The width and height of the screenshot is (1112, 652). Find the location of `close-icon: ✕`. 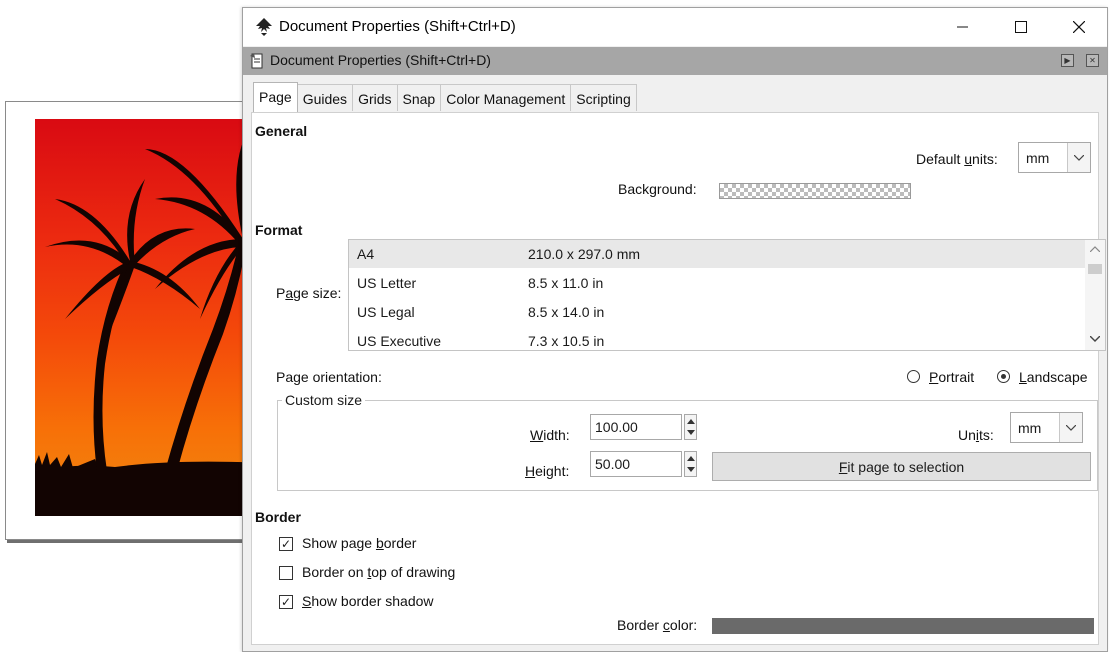

close-icon: ✕ is located at coordinates (1092, 60).